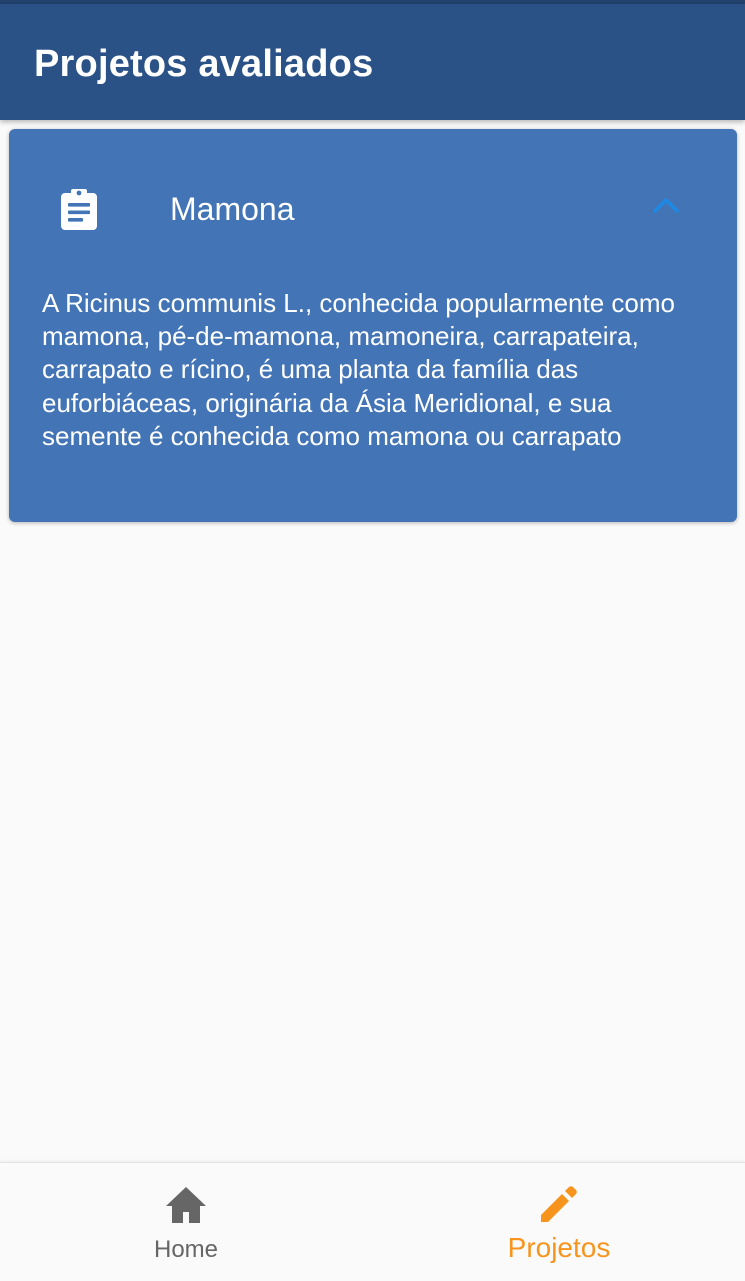  I want to click on bottom-navigation: Home Projetos, so click(372, 1221).